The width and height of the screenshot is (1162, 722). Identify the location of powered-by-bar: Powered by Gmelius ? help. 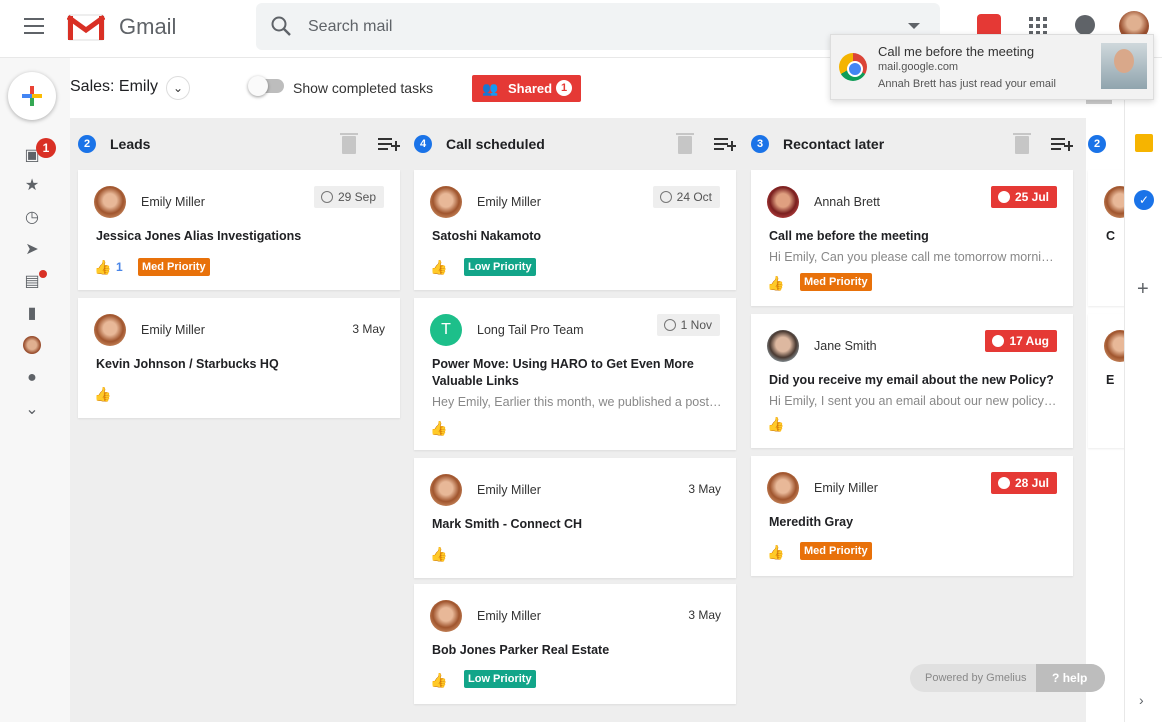
(1007, 678).